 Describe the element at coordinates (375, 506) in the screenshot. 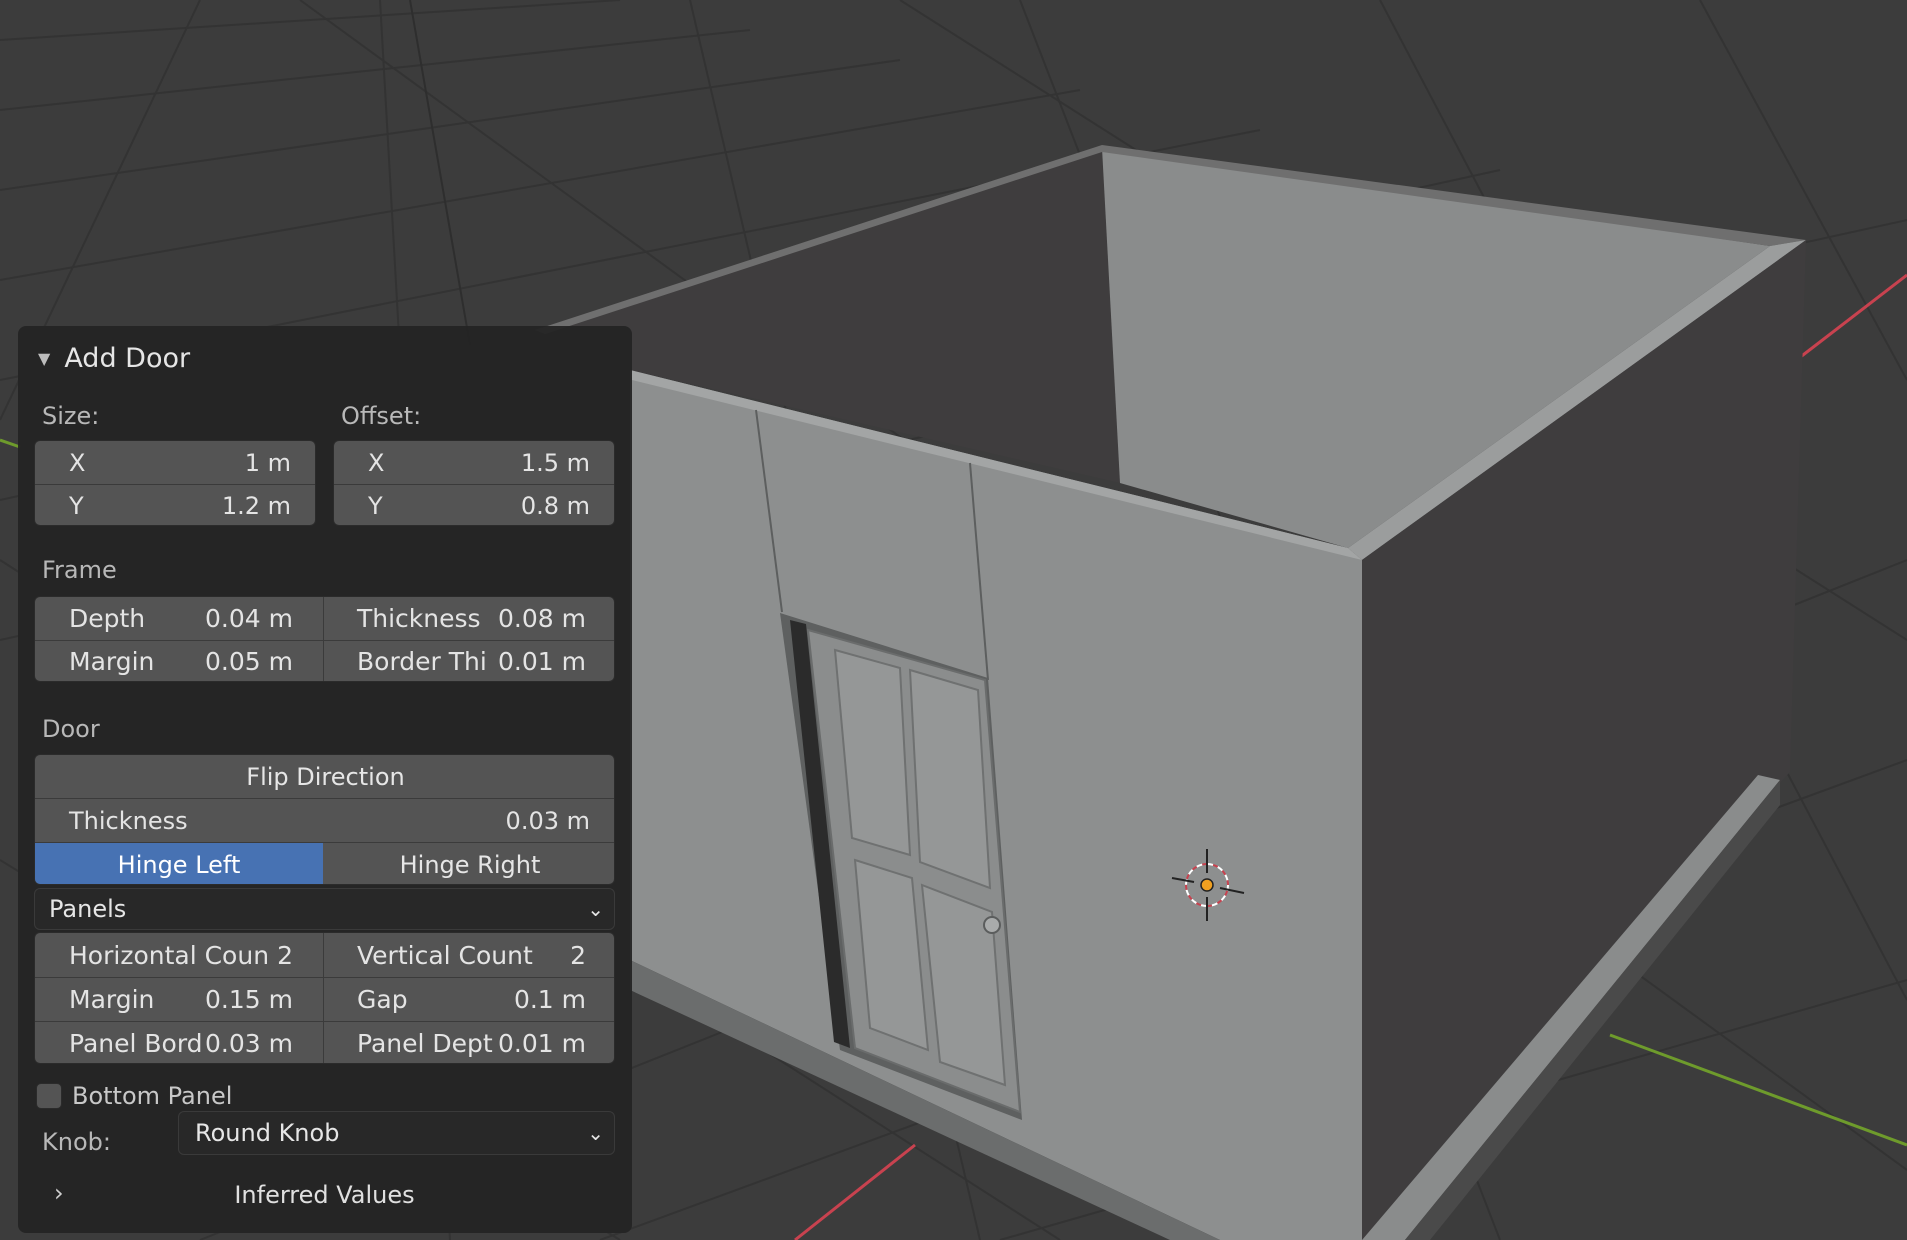

I see `offset-y-label: Y` at that location.